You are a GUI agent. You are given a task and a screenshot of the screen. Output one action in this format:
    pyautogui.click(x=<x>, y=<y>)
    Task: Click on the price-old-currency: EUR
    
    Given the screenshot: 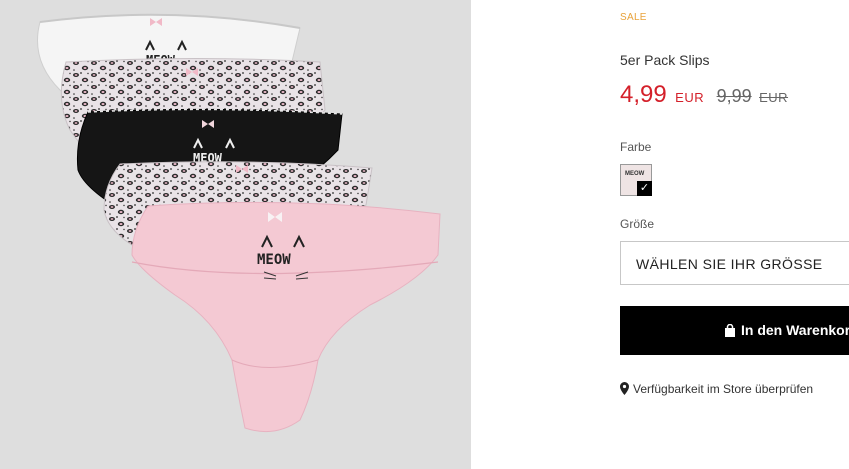 What is the action you would take?
    pyautogui.click(x=774, y=97)
    